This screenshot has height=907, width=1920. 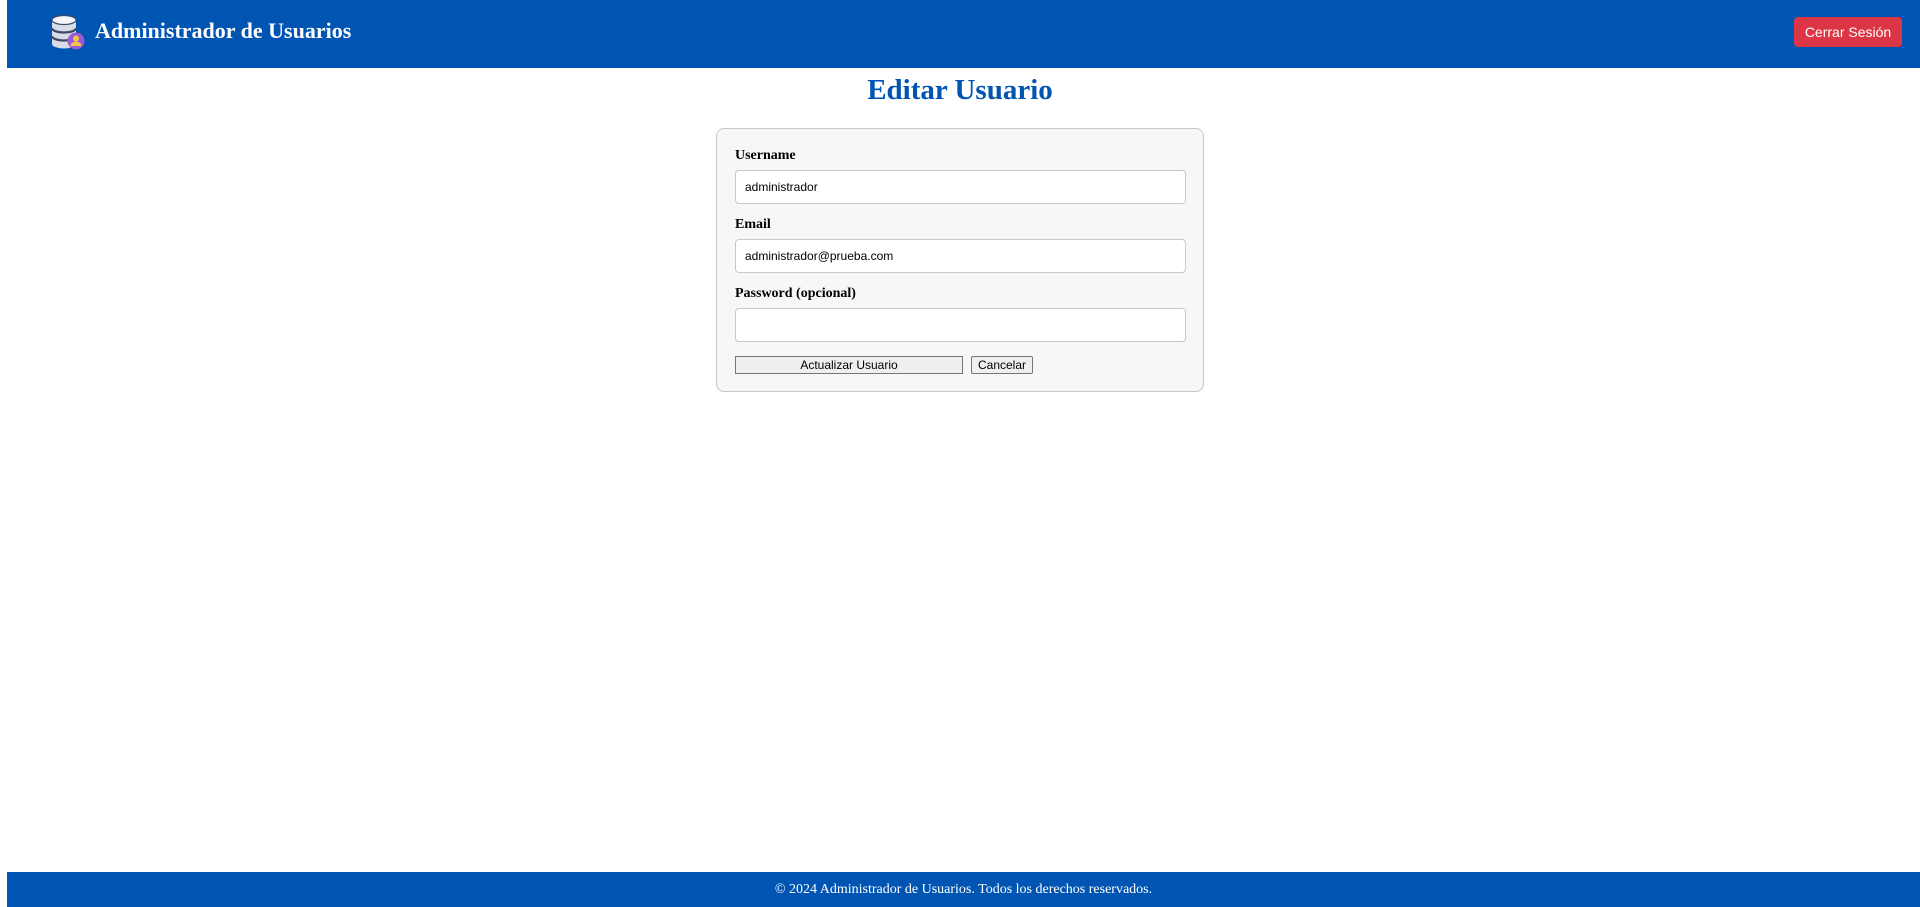 I want to click on logout-button: Cerrar Sesión, so click(x=1848, y=32).